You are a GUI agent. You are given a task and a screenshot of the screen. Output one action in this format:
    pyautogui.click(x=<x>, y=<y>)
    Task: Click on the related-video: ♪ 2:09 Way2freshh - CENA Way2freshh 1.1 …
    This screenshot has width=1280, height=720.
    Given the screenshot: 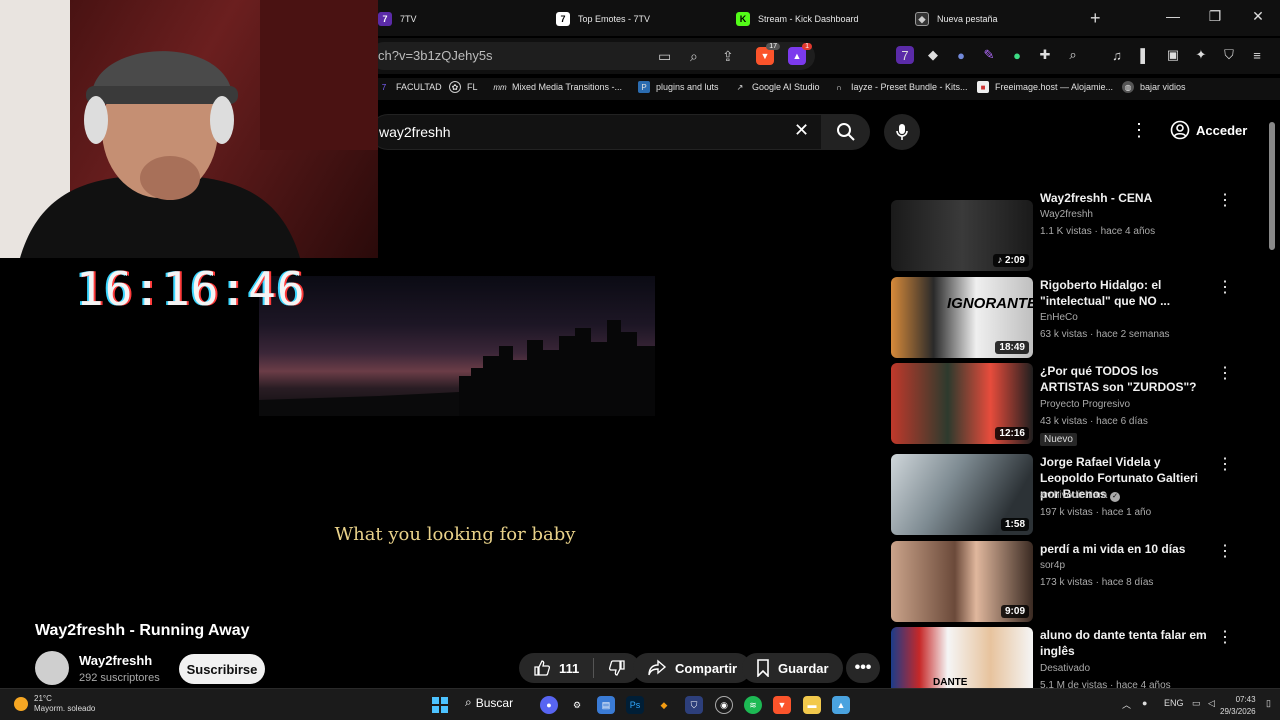 What is the action you would take?
    pyautogui.click(x=1071, y=231)
    